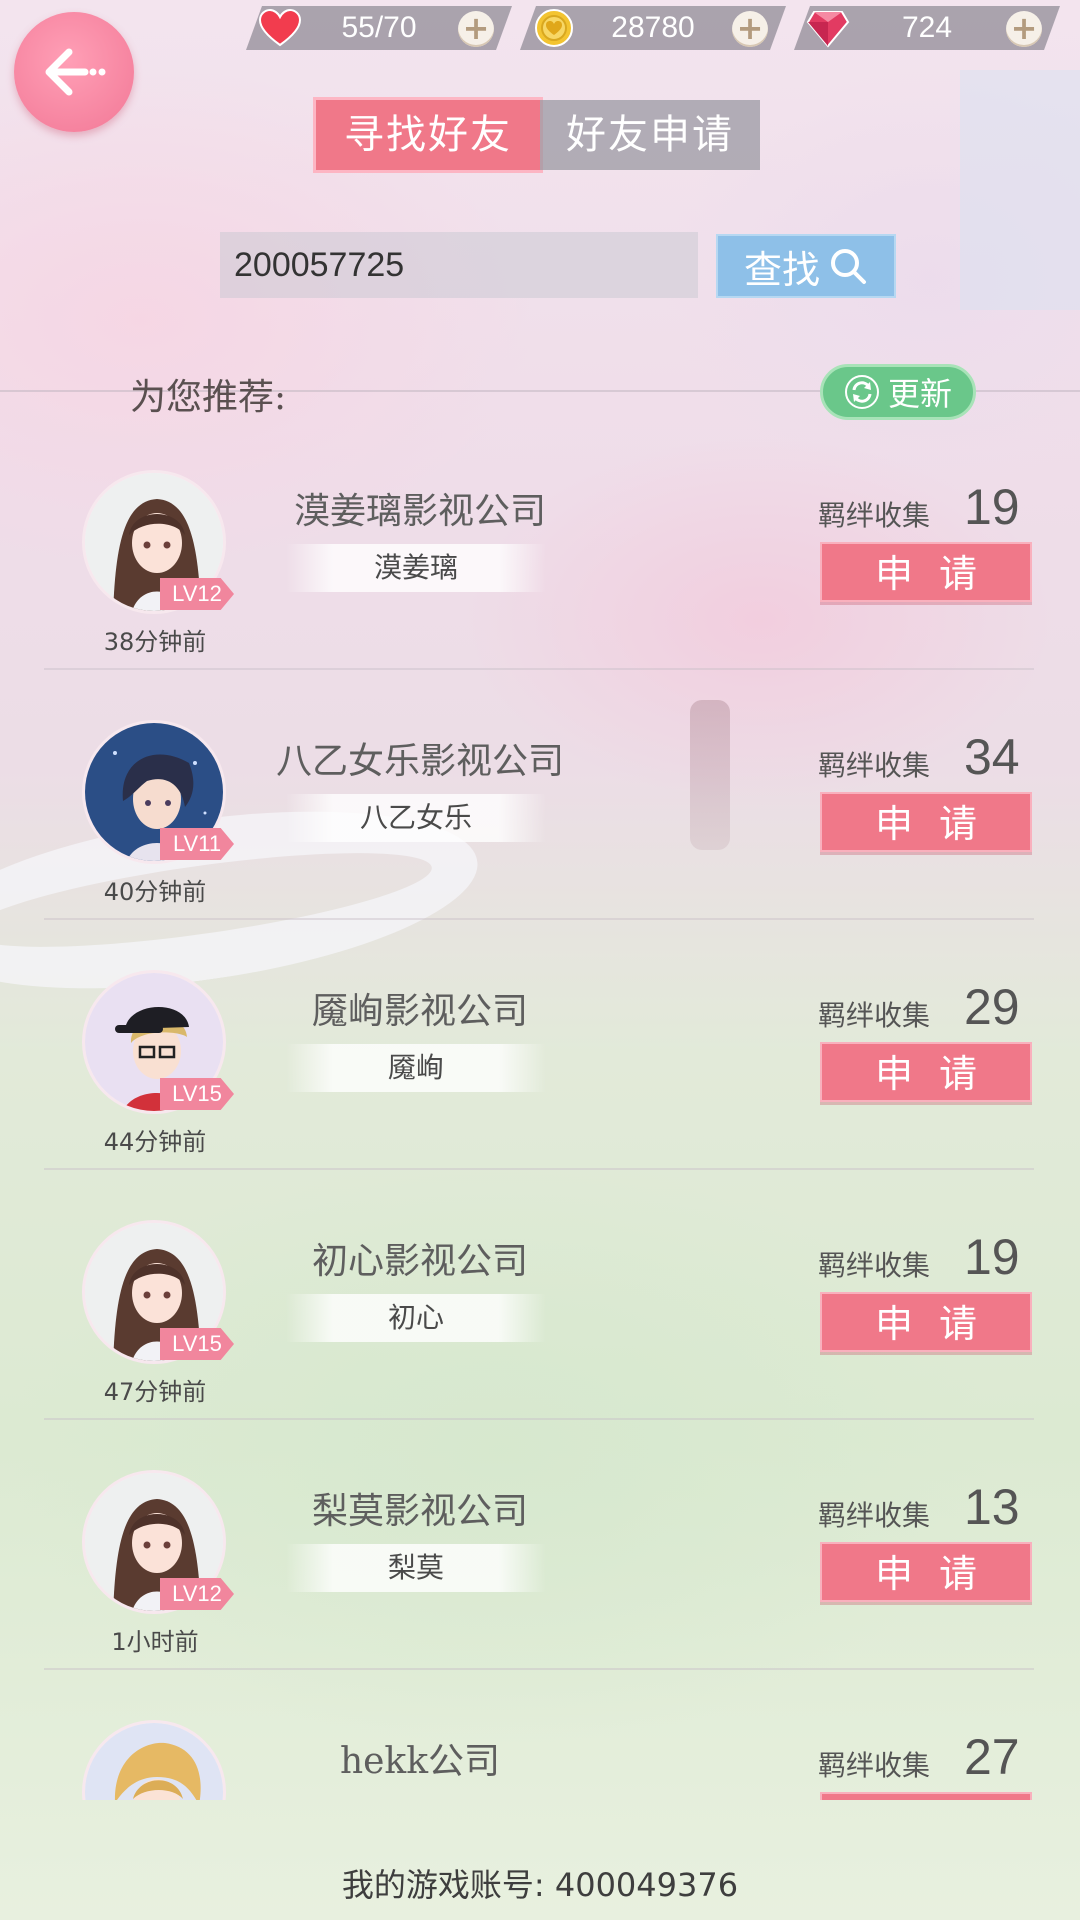  I want to click on last-online-time: 40分钟前, so click(155, 892).